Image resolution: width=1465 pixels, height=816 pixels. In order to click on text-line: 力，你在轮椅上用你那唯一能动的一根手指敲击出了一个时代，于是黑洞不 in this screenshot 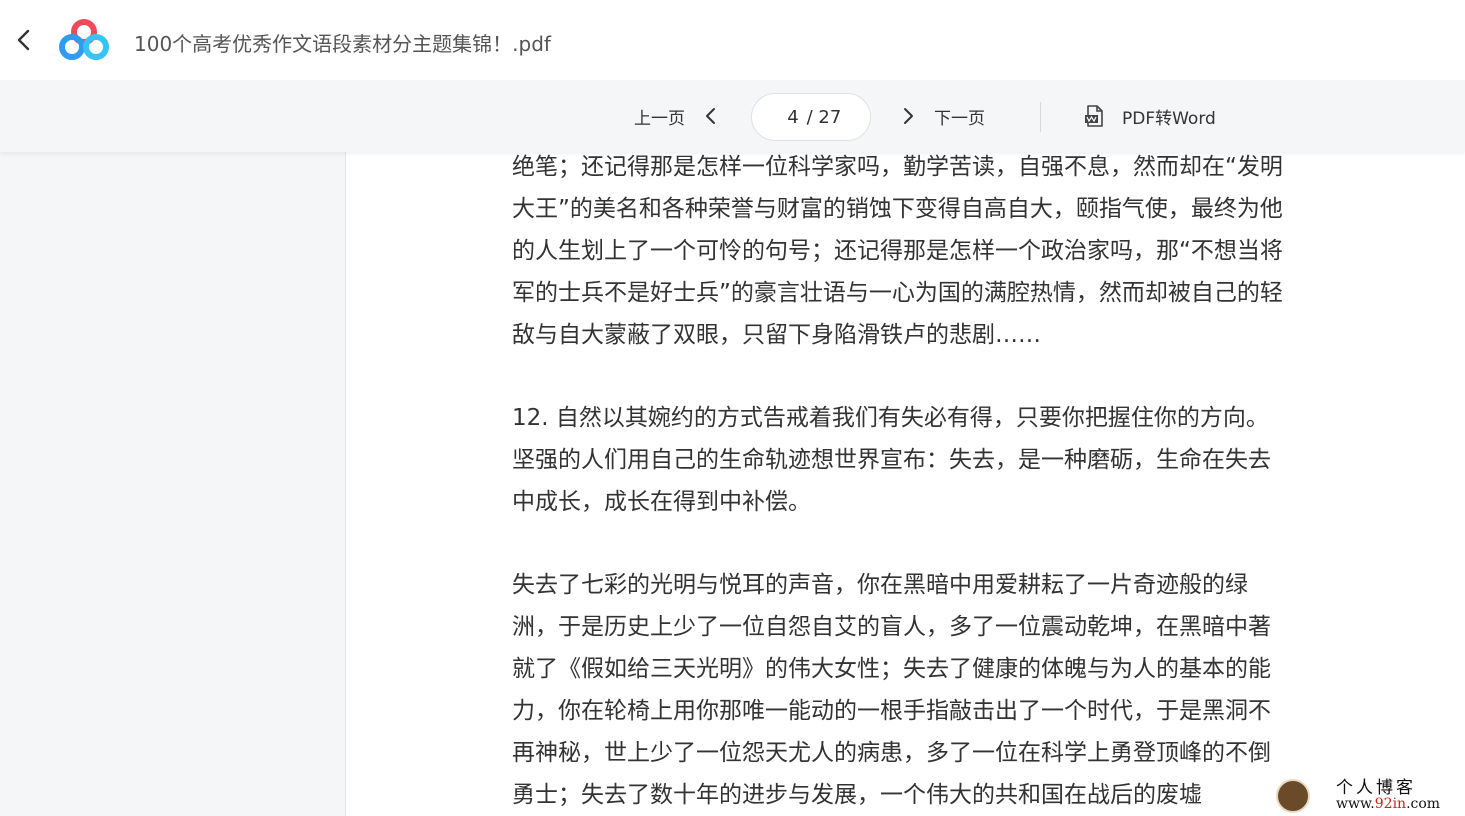, I will do `click(891, 711)`.